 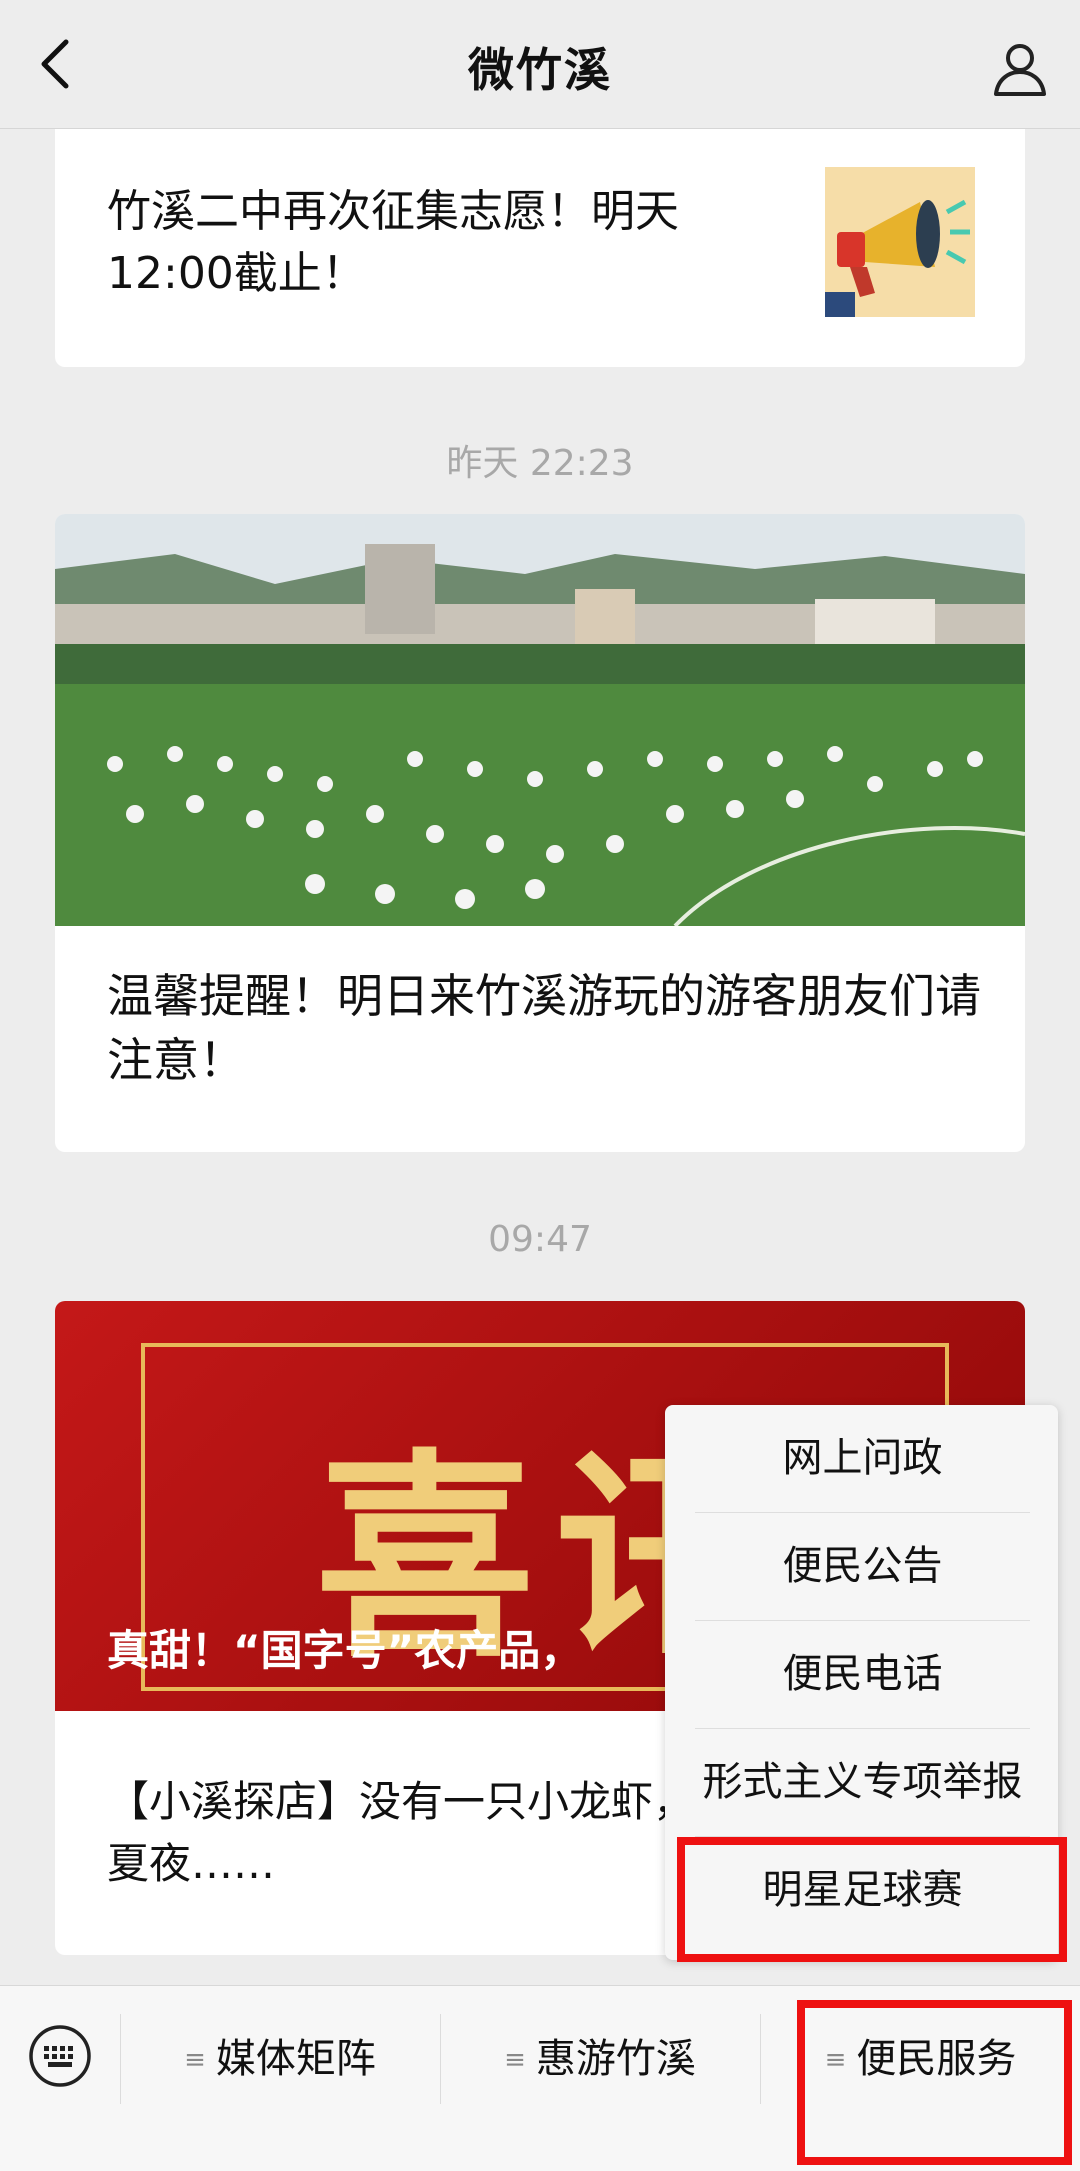 I want to click on submenu-item-star-football: 明星足球赛, so click(x=862, y=1890).